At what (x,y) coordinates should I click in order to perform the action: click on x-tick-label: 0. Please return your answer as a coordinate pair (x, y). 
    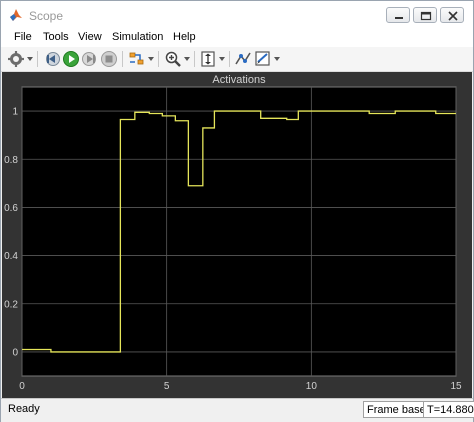
    Looking at the image, I should click on (22, 386).